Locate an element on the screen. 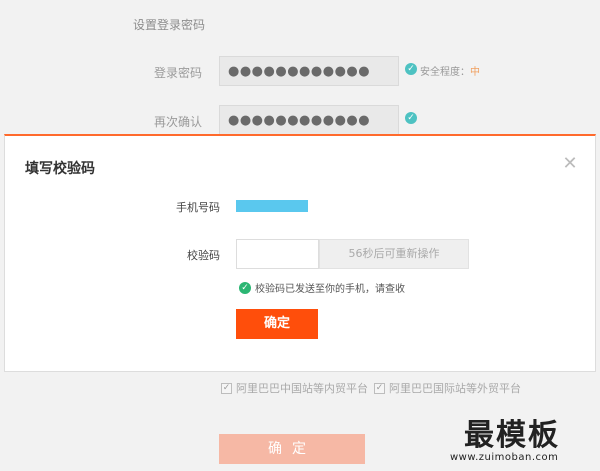 This screenshot has height=471, width=600. strength-label: 安全程度： is located at coordinates (445, 72).